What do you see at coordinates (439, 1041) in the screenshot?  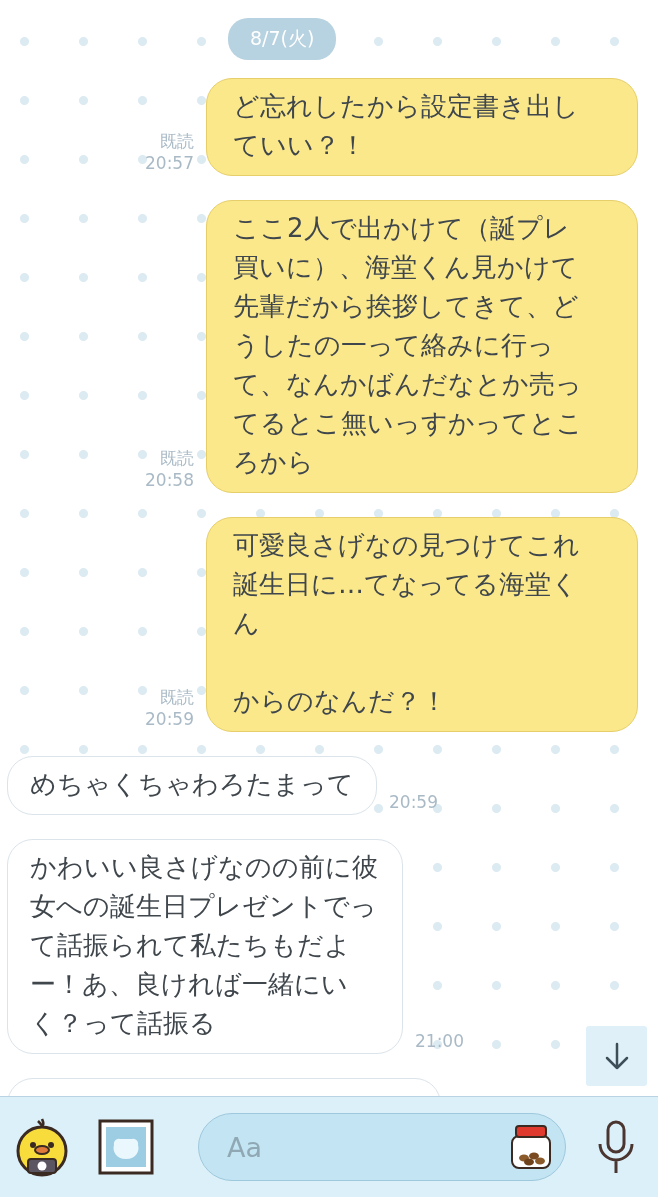 I see `message-time: 21:00` at bounding box center [439, 1041].